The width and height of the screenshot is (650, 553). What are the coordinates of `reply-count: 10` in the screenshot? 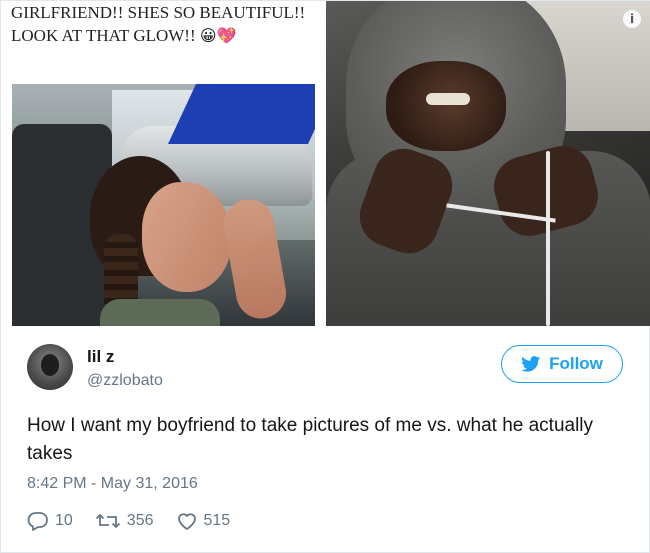 It's located at (64, 520).